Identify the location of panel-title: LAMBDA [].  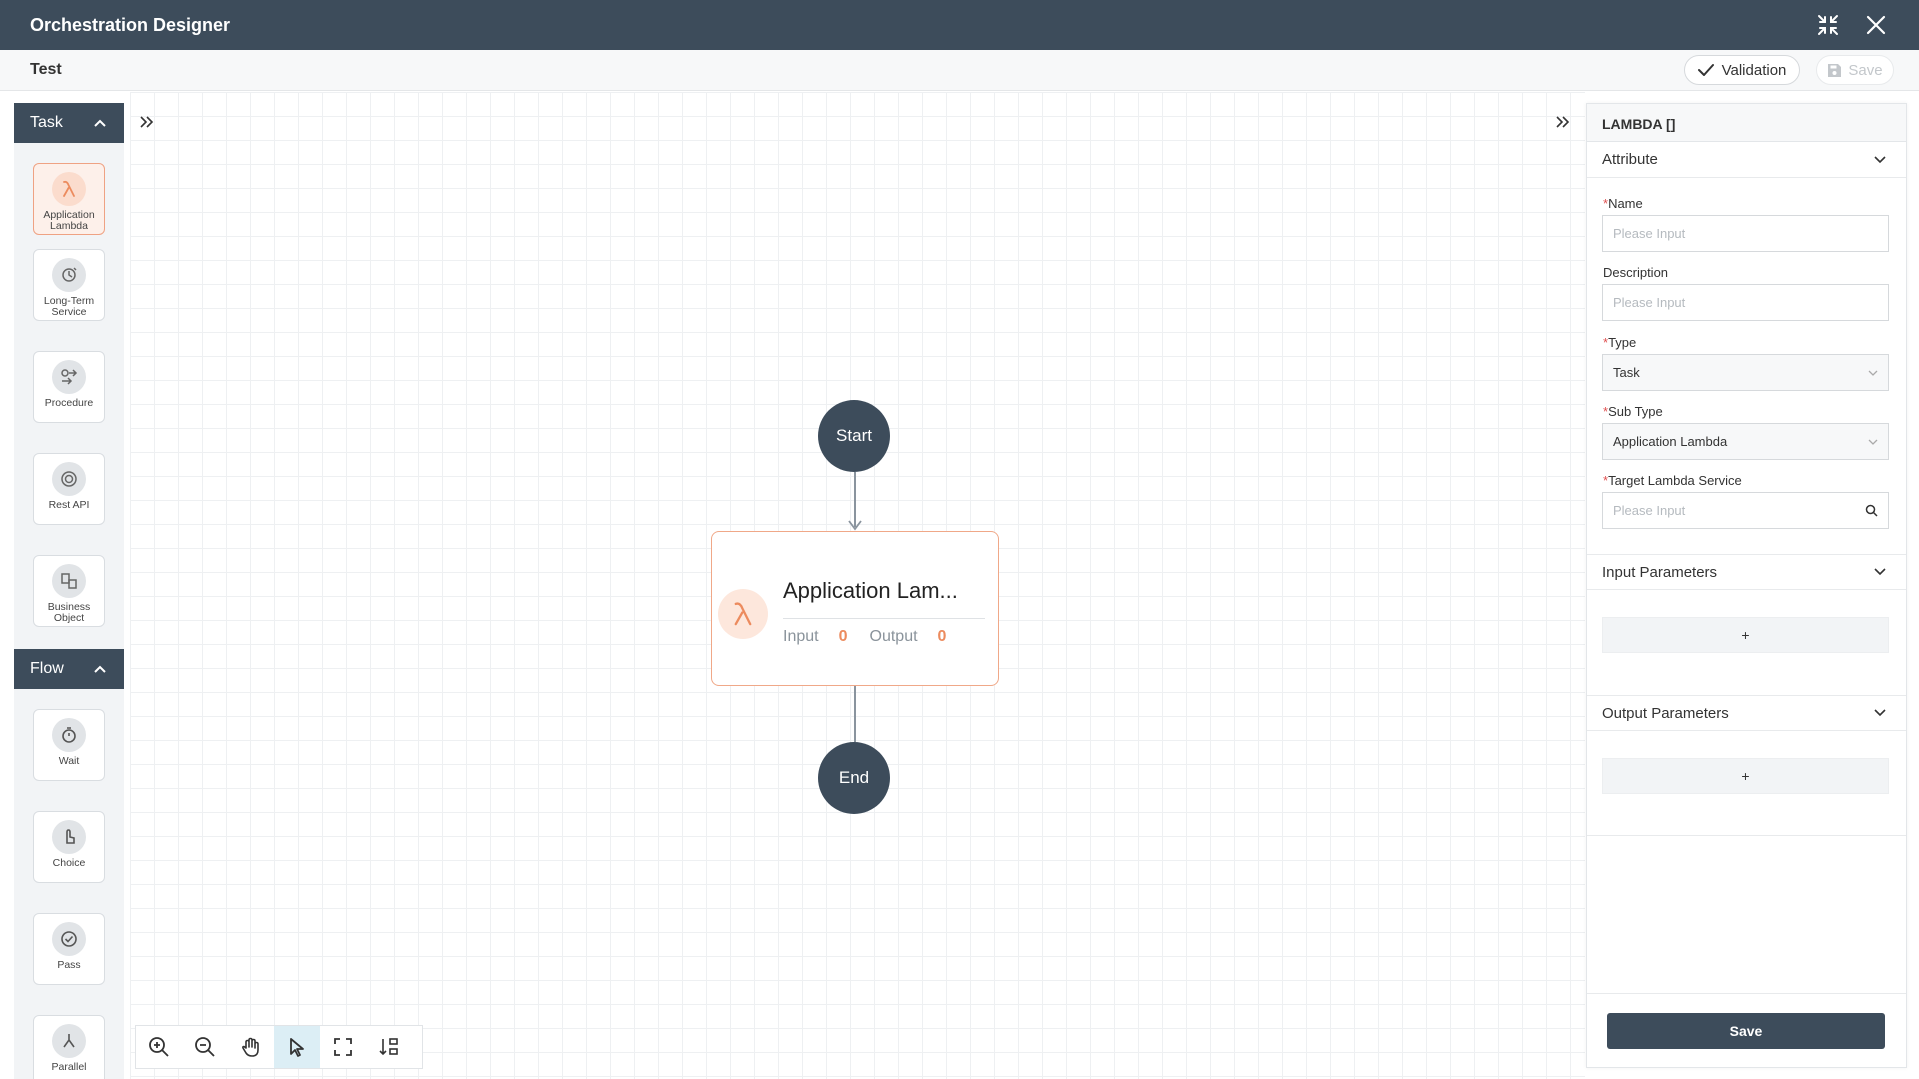
(1746, 123).